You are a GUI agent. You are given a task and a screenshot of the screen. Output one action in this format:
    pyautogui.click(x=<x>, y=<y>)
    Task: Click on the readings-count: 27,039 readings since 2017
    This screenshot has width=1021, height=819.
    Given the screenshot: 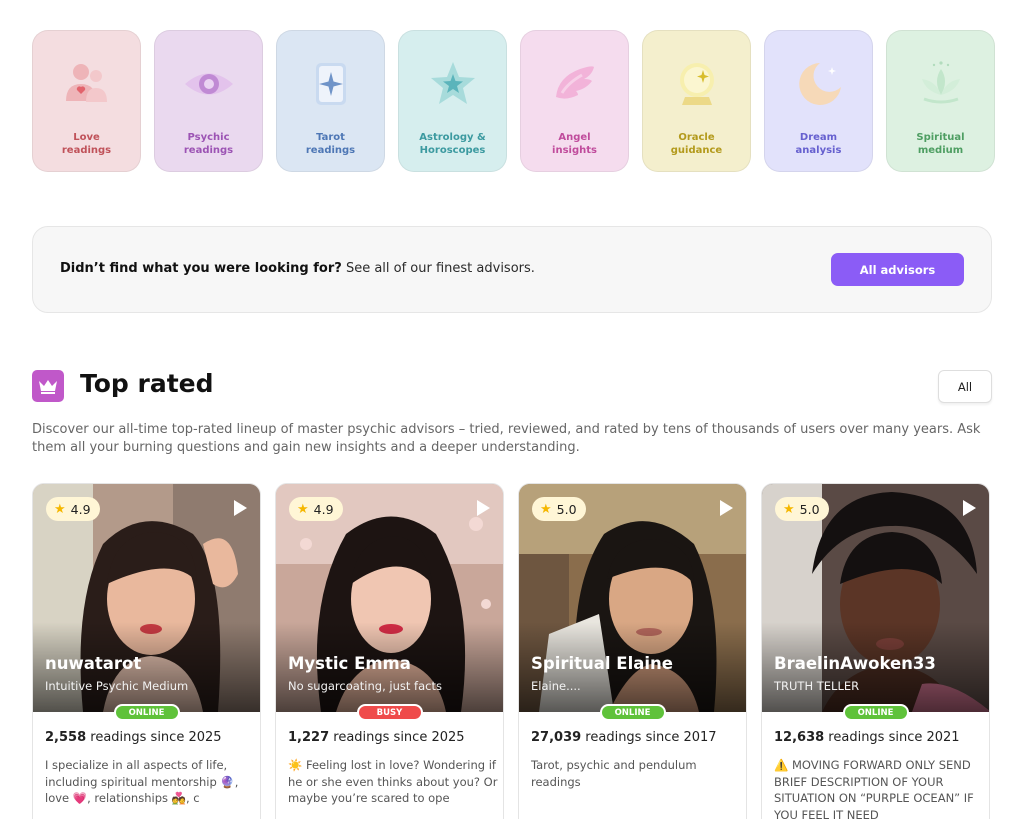 What is the action you would take?
    pyautogui.click(x=624, y=737)
    